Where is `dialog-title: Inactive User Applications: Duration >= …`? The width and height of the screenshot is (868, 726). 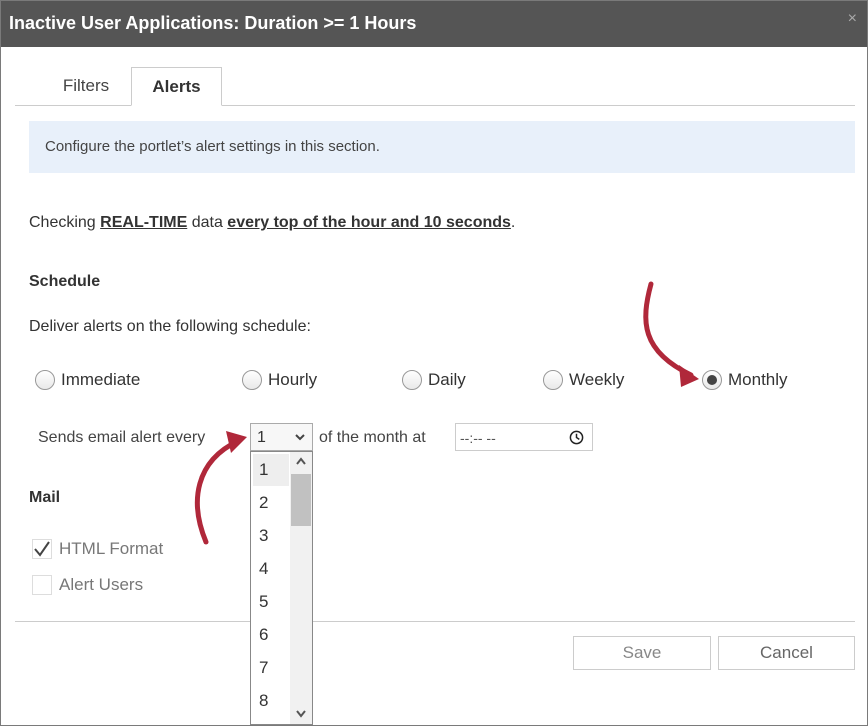
dialog-title: Inactive User Applications: Duration >= … is located at coordinates (213, 23).